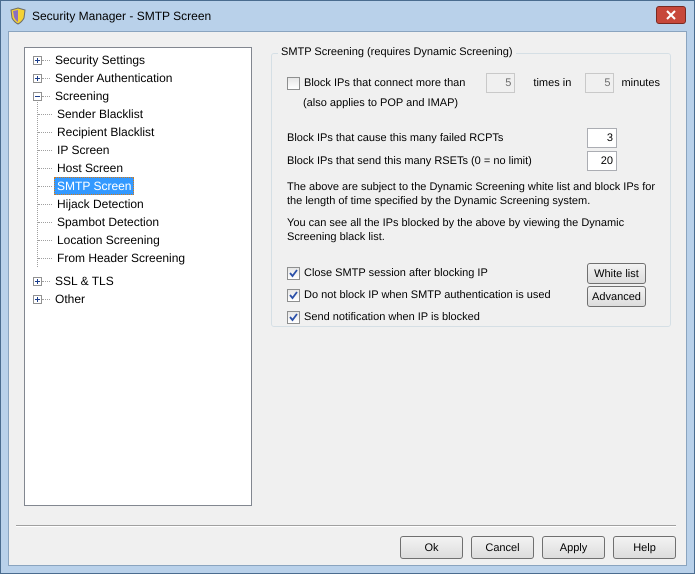 The width and height of the screenshot is (695, 574). What do you see at coordinates (501, 83) in the screenshot?
I see `times-field: 5` at bounding box center [501, 83].